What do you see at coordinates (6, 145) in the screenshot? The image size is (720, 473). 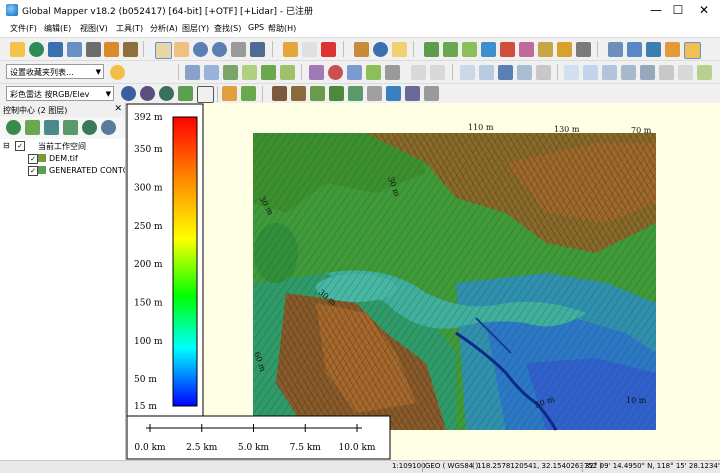 I see `collapse-icon: ⊟` at bounding box center [6, 145].